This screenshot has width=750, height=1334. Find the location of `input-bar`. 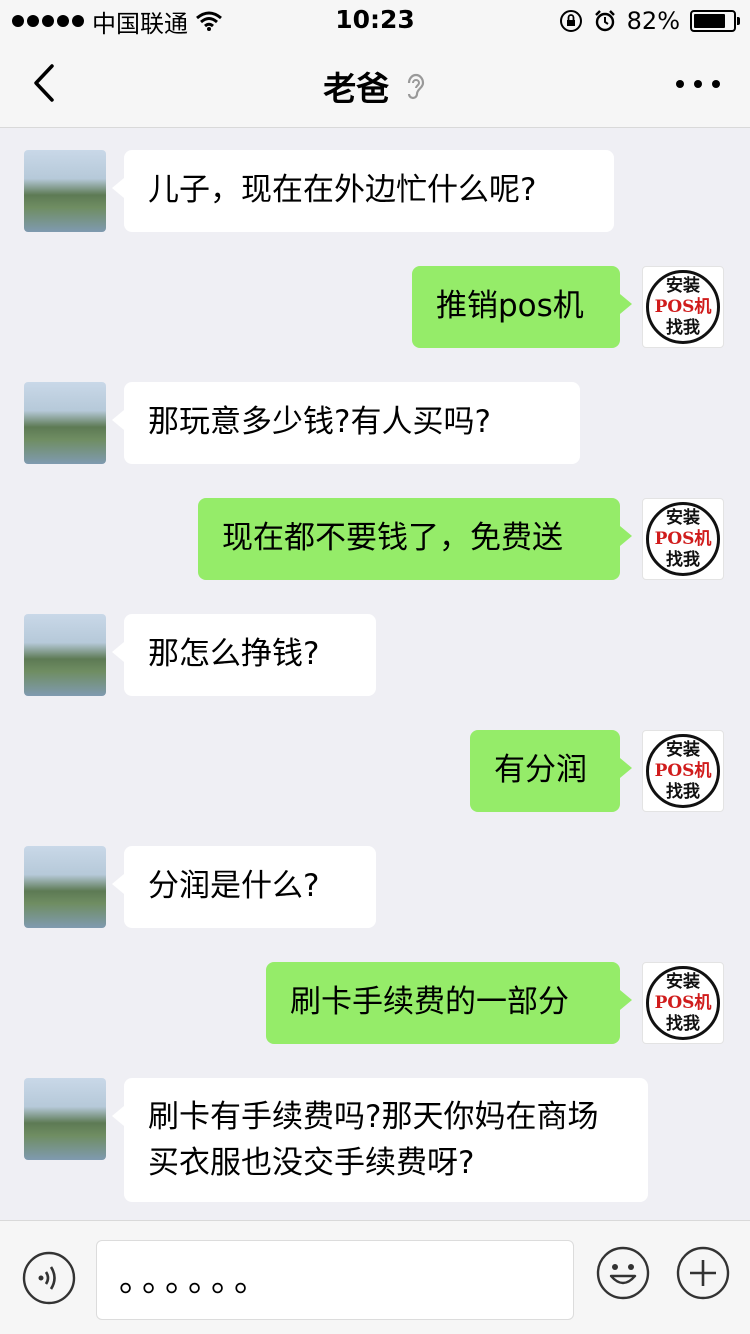

input-bar is located at coordinates (375, 1277).